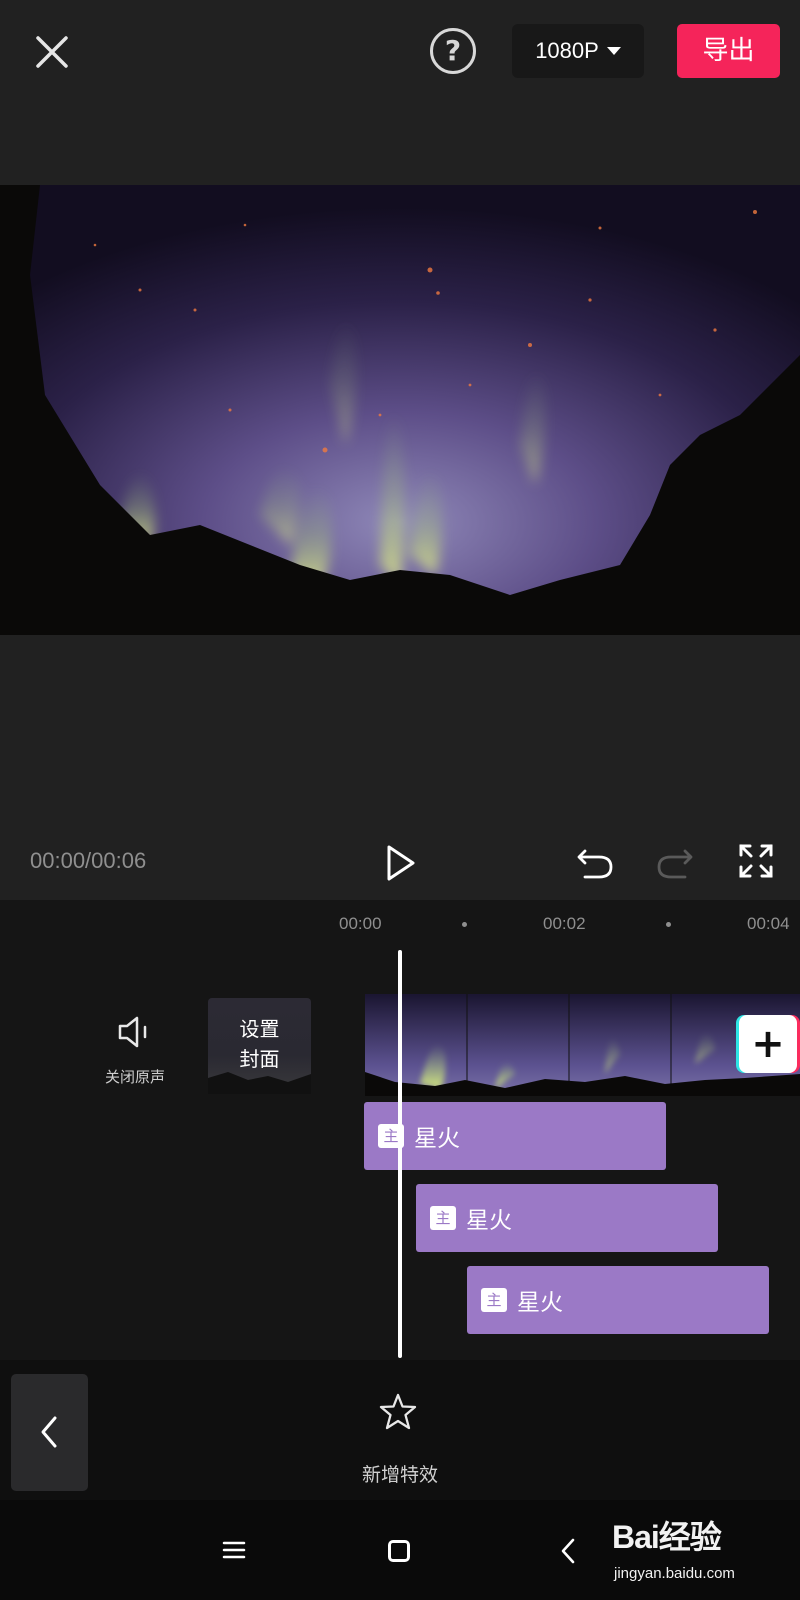 This screenshot has height=1600, width=800. I want to click on playhead, so click(400, 1154).